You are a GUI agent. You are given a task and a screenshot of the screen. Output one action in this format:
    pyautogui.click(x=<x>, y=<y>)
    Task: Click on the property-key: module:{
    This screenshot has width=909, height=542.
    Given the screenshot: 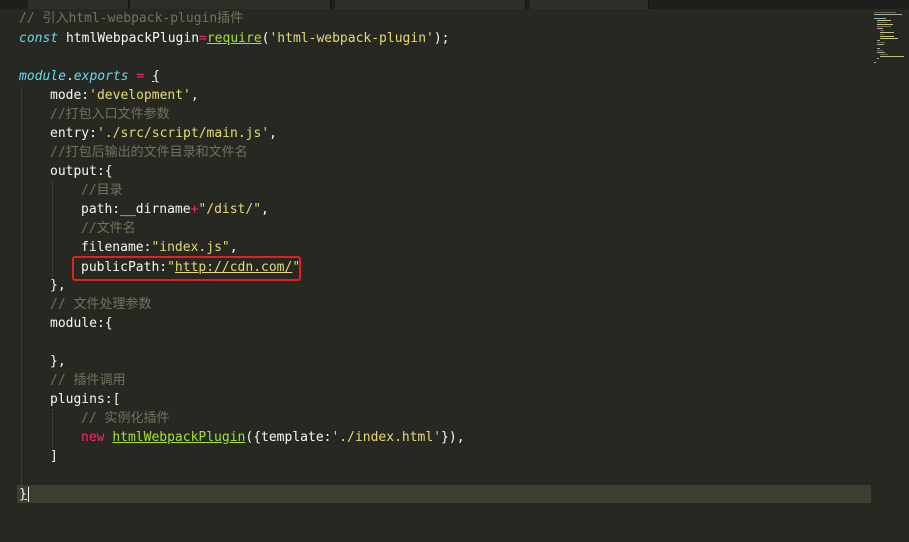 What is the action you would take?
    pyautogui.click(x=81, y=323)
    